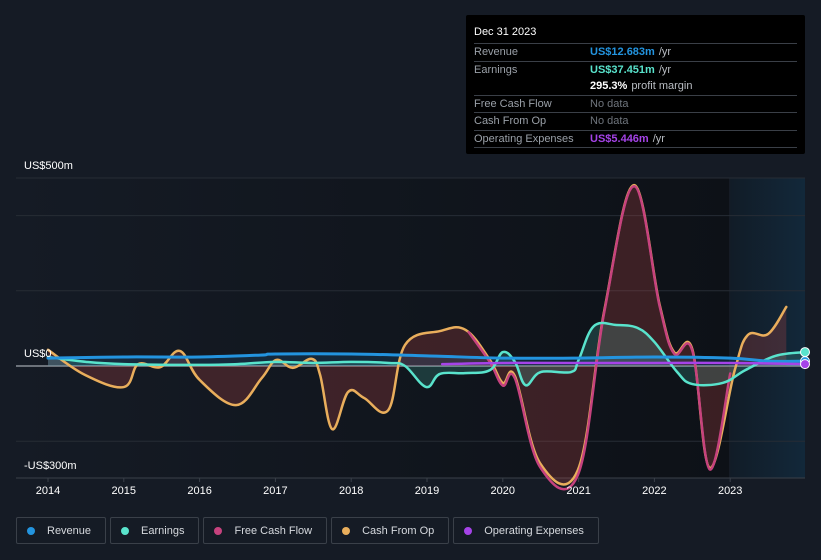  I want to click on y-tick-label-bottom: -US$300m, so click(50, 466).